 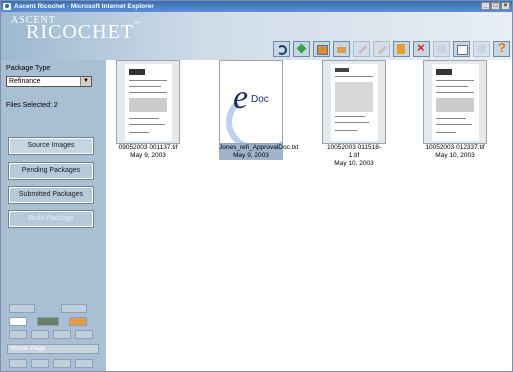 What do you see at coordinates (241, 97) in the screenshot?
I see `edoc-logo: e` at bounding box center [241, 97].